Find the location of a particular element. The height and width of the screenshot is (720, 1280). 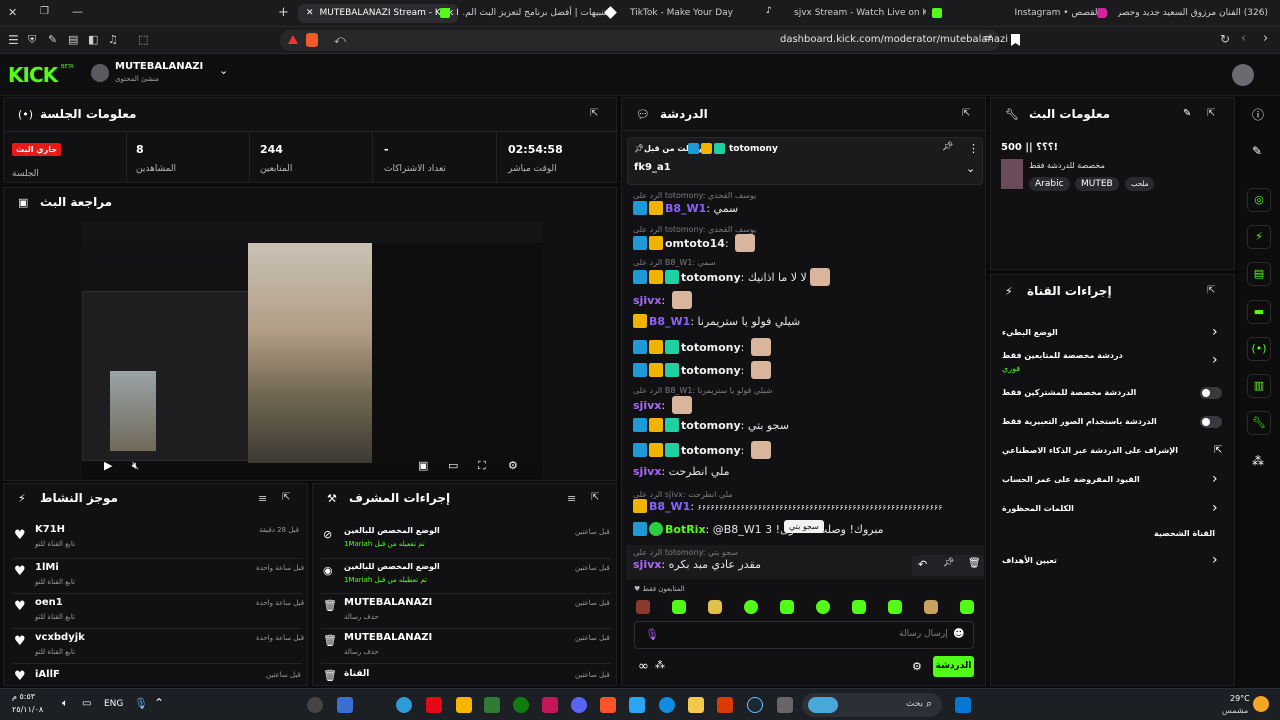

tune-icon: ⇄ is located at coordinates (988, 38).